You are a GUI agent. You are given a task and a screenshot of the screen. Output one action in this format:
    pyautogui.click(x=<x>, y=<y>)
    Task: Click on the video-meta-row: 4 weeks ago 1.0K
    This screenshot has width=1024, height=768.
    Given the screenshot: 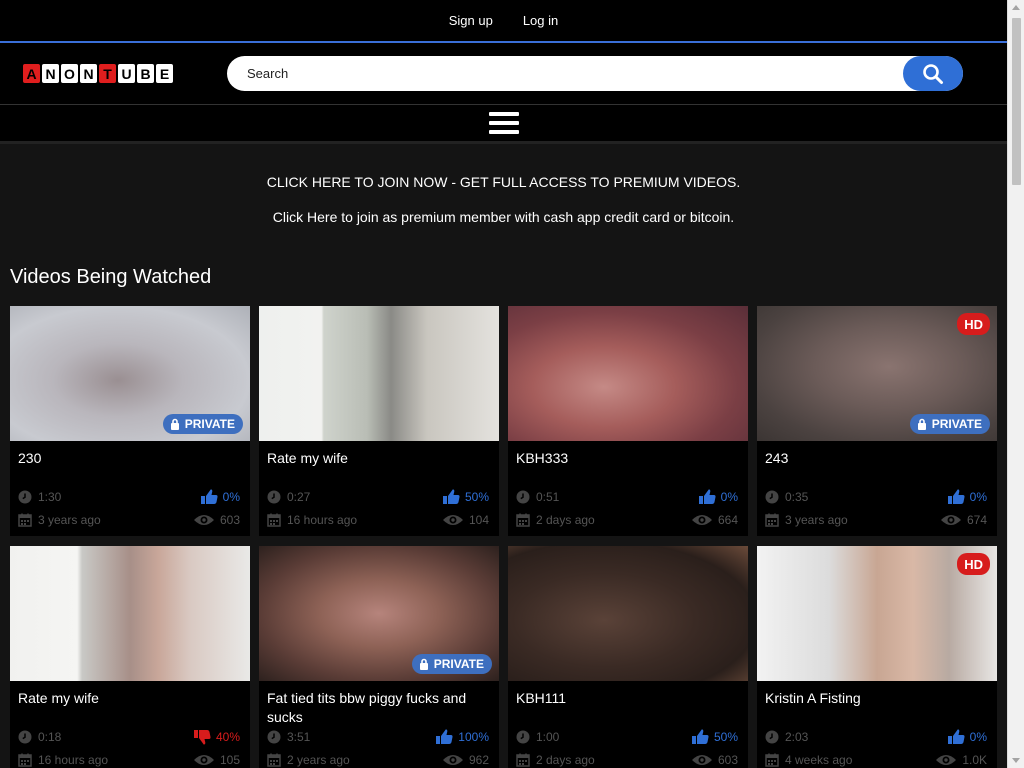 What is the action you would take?
    pyautogui.click(x=876, y=760)
    